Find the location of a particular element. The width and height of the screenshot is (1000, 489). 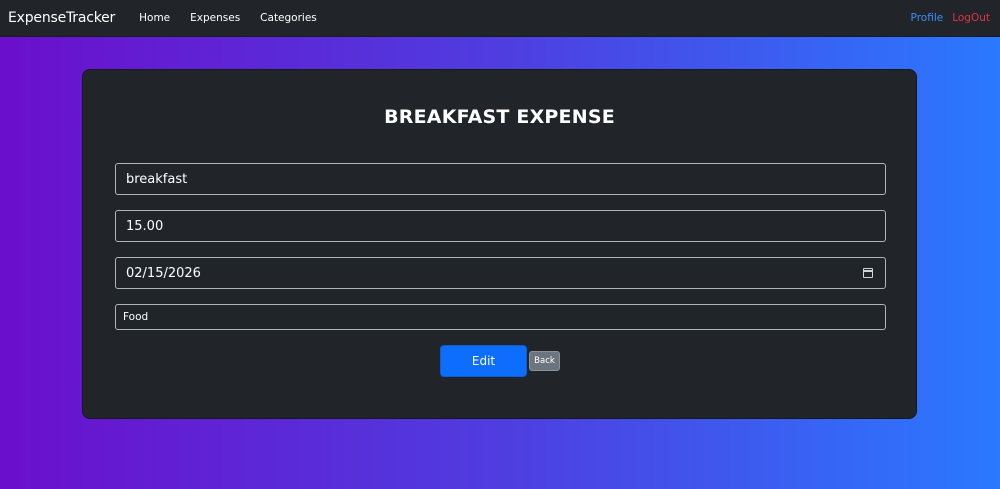

expense-name-input: breakfast is located at coordinates (500, 179).